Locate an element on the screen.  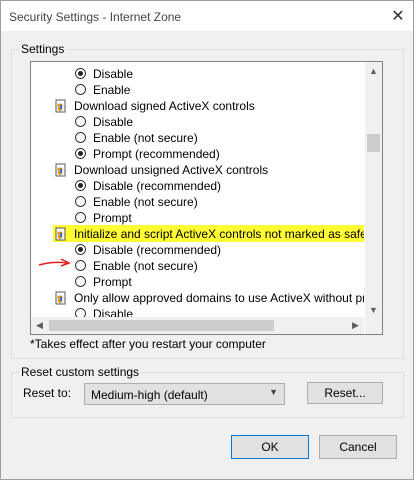
reset-level-value: Medium-high (default) is located at coordinates (149, 395).